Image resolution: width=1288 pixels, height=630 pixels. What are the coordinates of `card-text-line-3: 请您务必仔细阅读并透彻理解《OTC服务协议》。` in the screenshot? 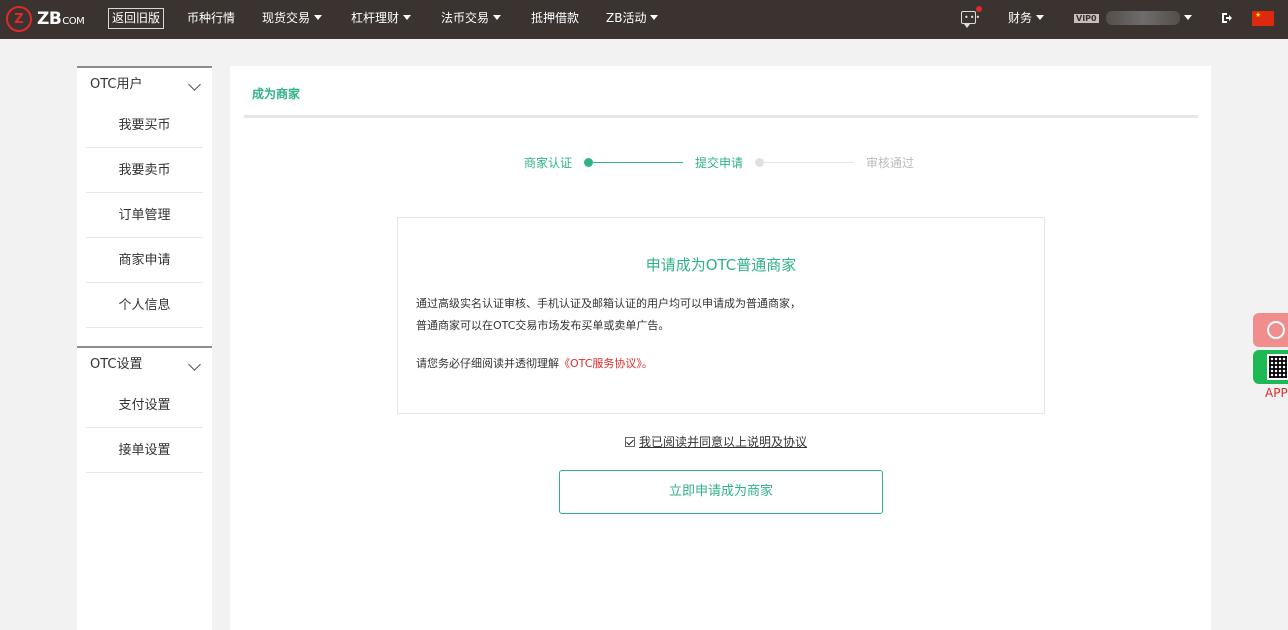 It's located at (534, 363).